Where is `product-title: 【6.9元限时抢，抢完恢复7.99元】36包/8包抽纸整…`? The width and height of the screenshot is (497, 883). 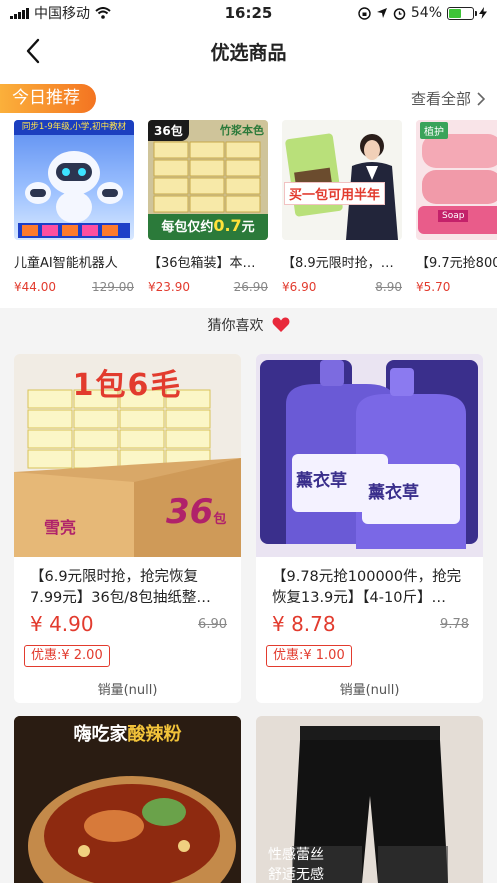 product-title: 【6.9元限时抢，抢完恢复7.99元】36包/8包抽纸整… is located at coordinates (120, 587).